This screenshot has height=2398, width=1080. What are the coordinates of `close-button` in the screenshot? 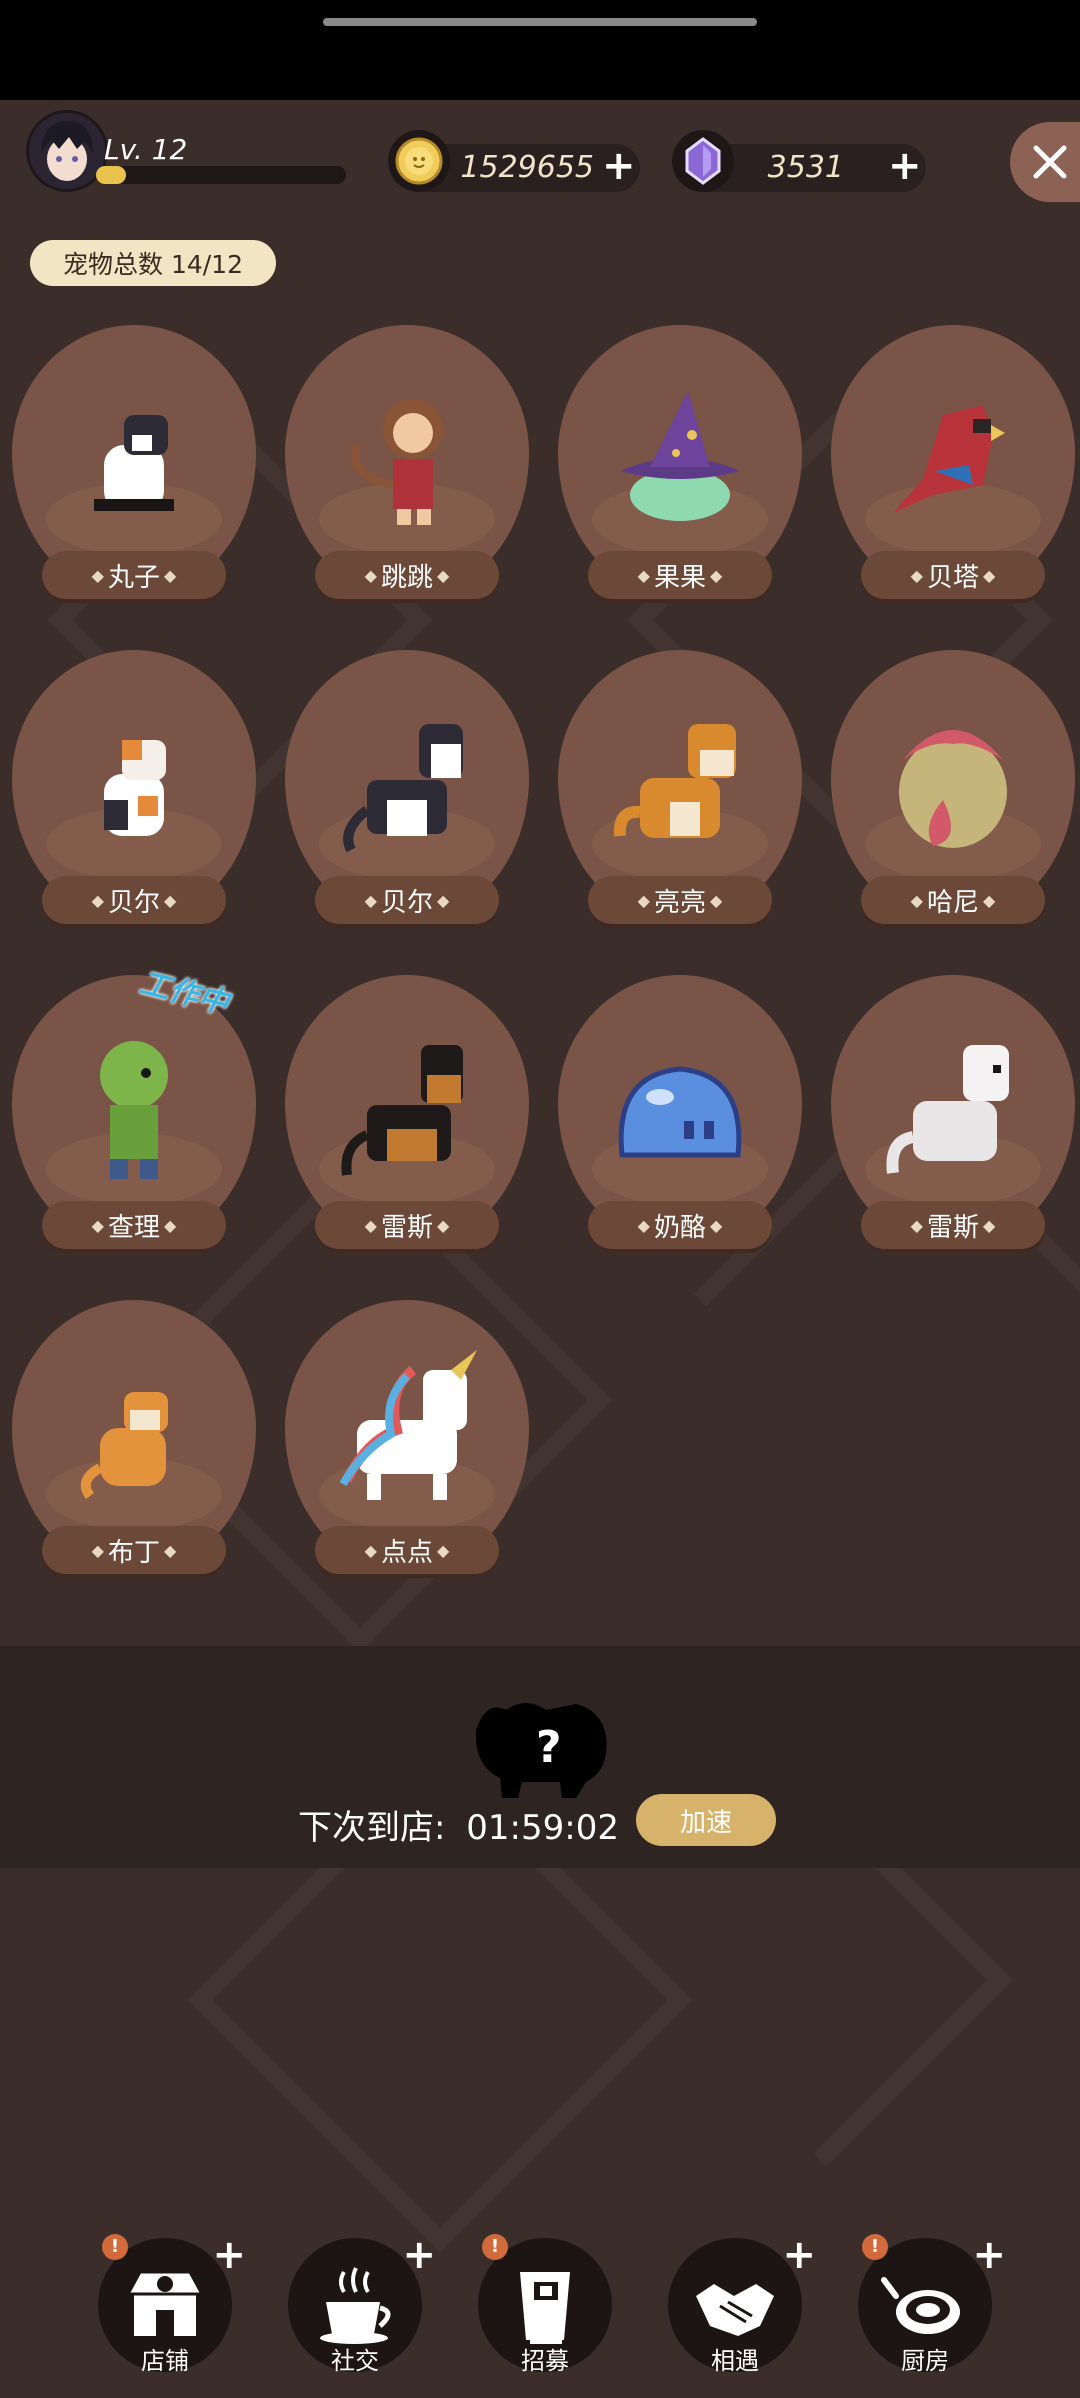 It's located at (1045, 162).